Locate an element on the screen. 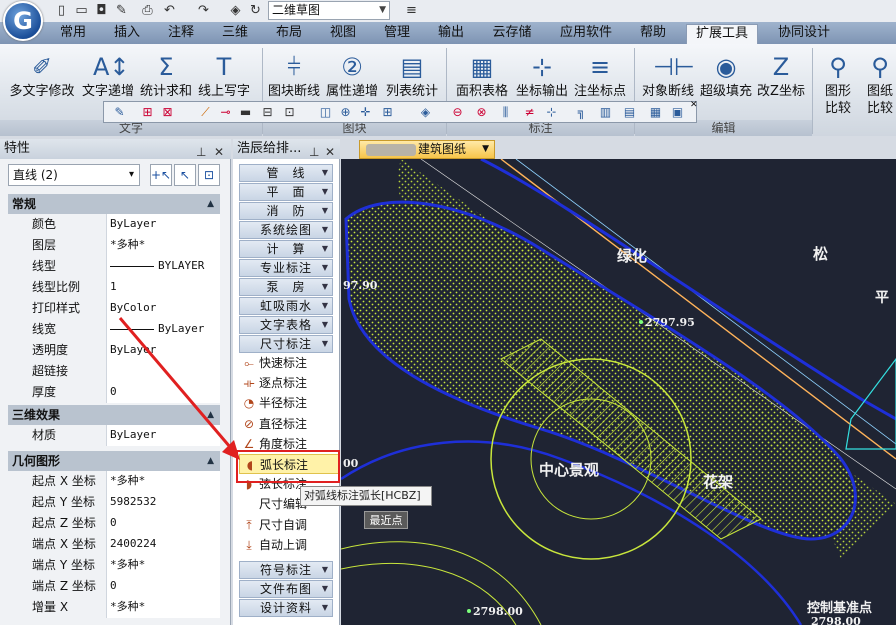 The width and height of the screenshot is (896, 625). tool-category: 系统绘图 ▼ is located at coordinates (286, 230).